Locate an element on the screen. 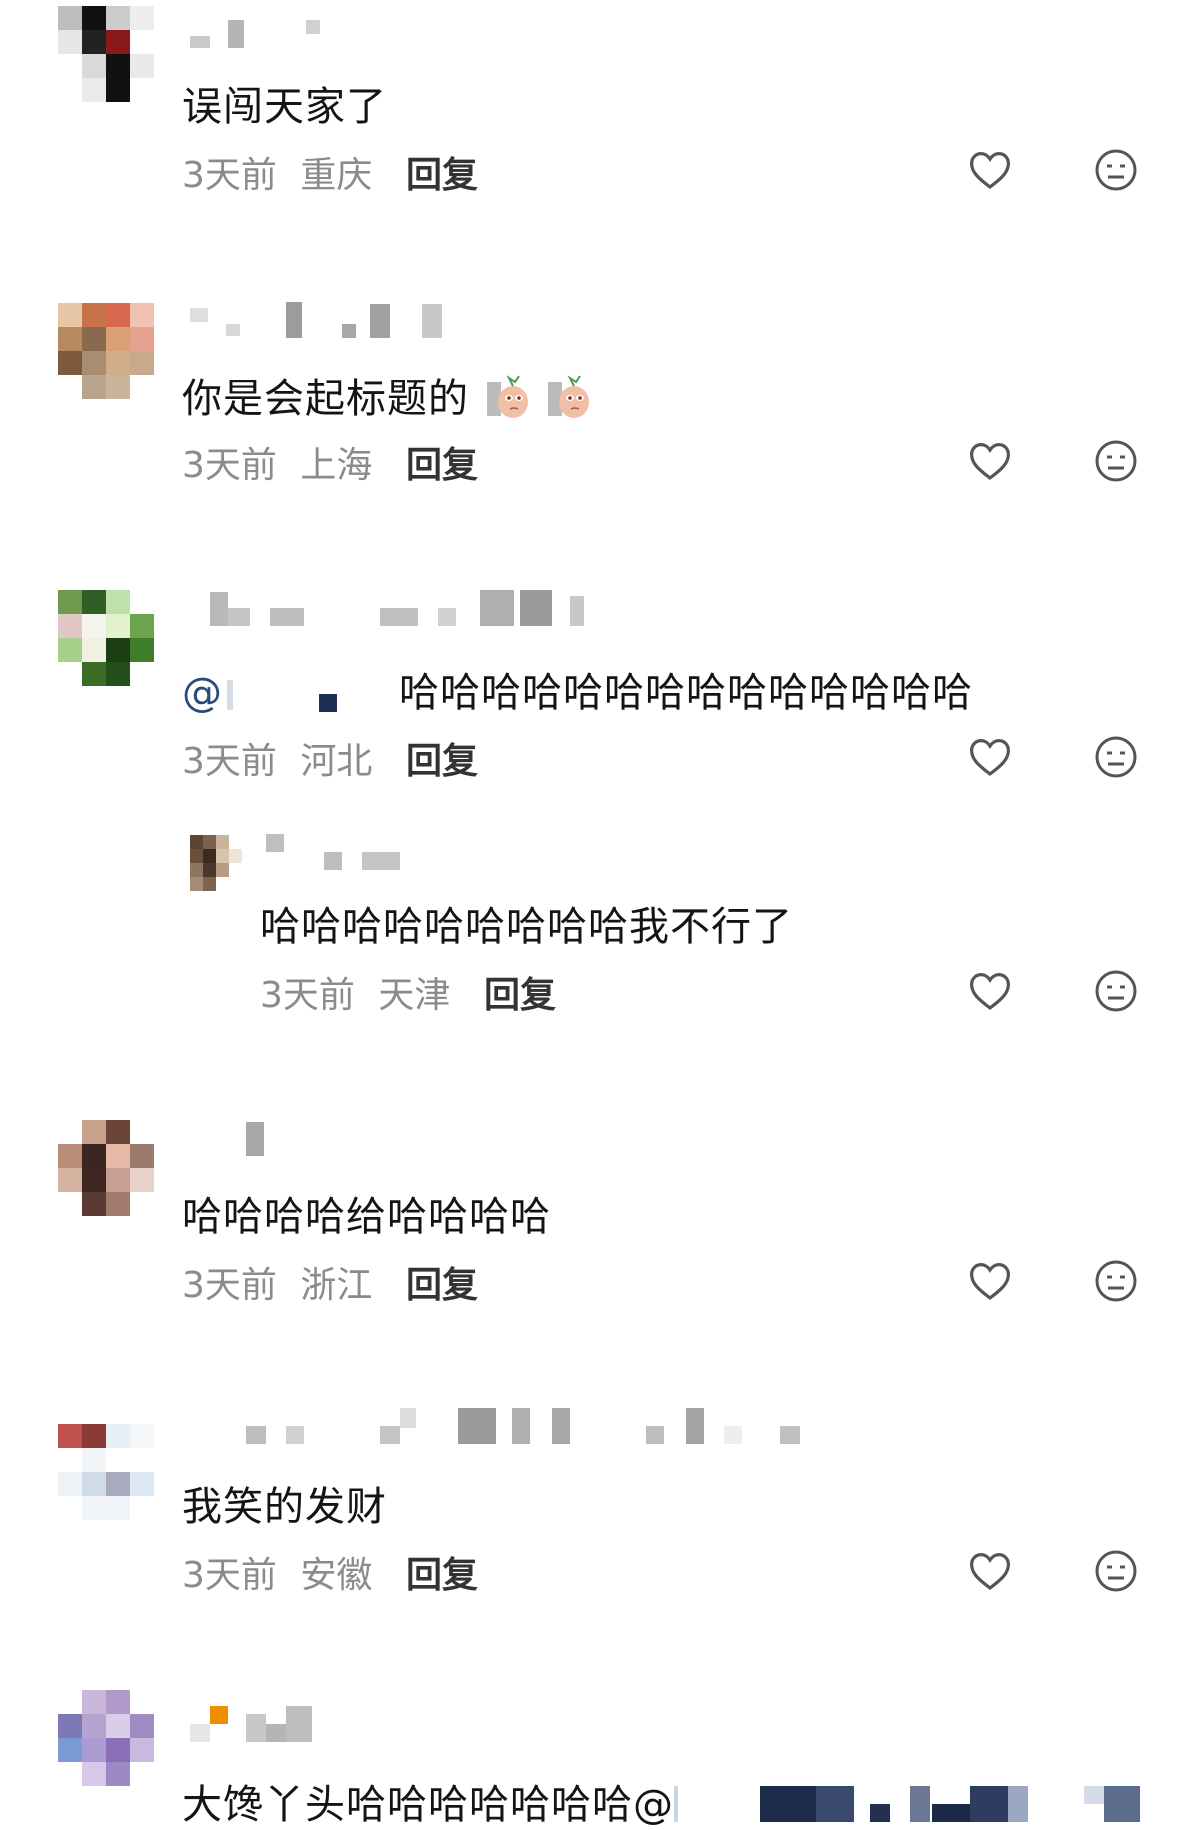  comment-text: 哈哈哈哈给哈哈哈哈 is located at coordinates (366, 1217).